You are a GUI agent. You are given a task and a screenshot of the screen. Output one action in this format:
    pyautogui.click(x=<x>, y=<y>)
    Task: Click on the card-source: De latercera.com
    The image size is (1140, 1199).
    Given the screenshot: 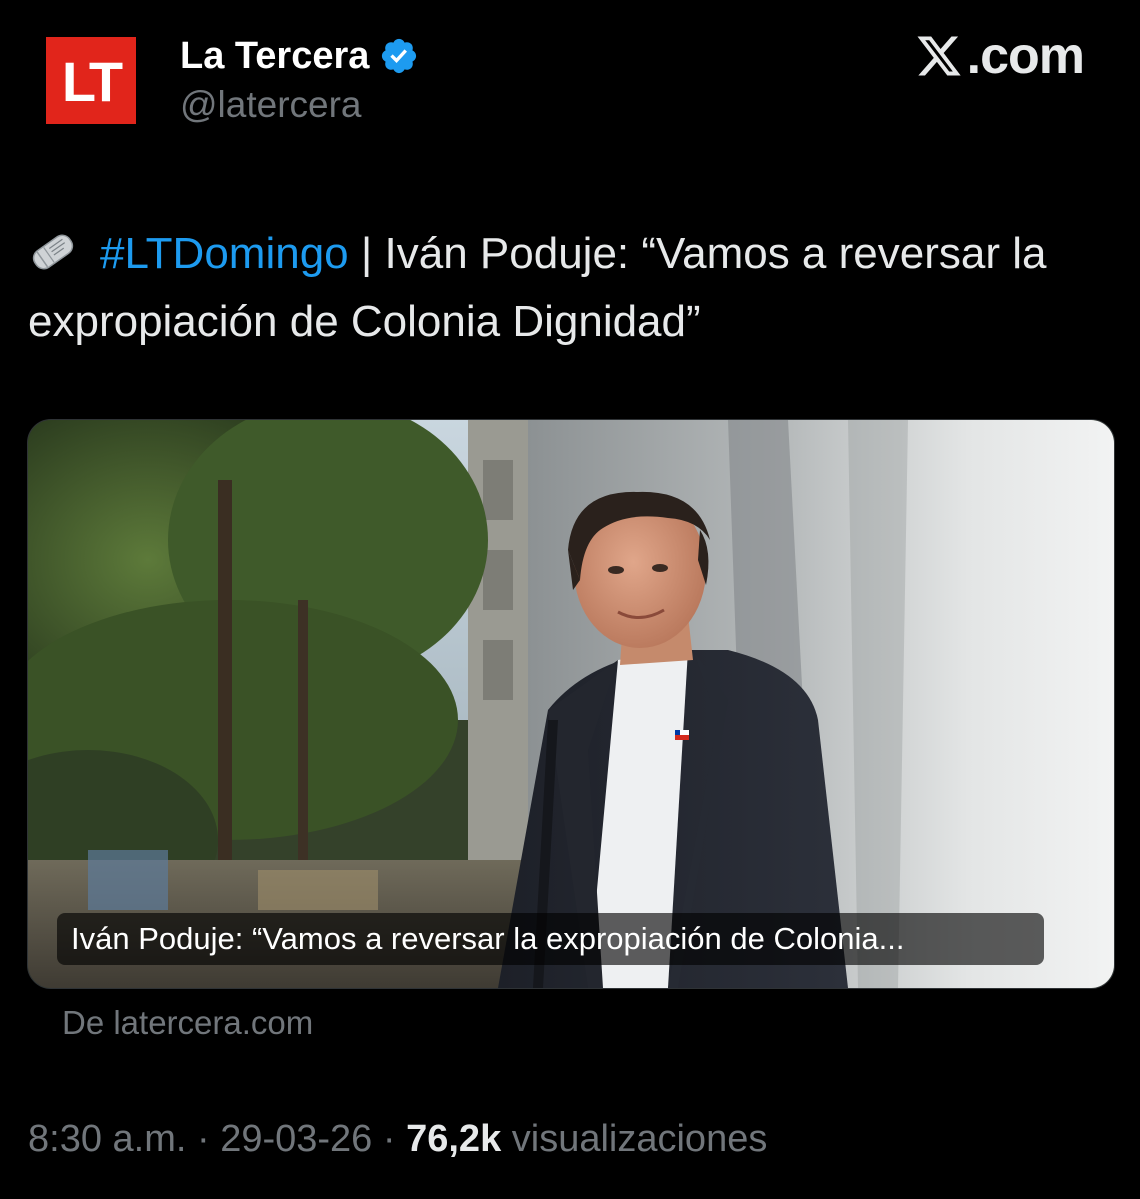 What is the action you would take?
    pyautogui.click(x=187, y=1023)
    